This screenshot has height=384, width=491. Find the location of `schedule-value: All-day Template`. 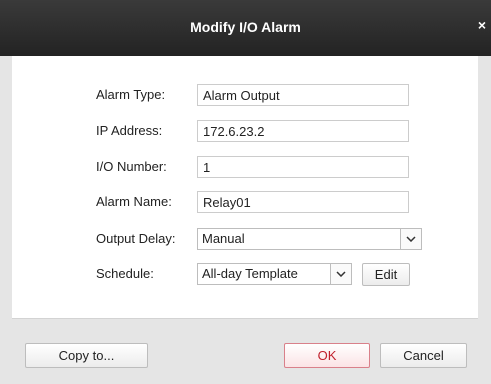

schedule-value: All-day Template is located at coordinates (250, 273).